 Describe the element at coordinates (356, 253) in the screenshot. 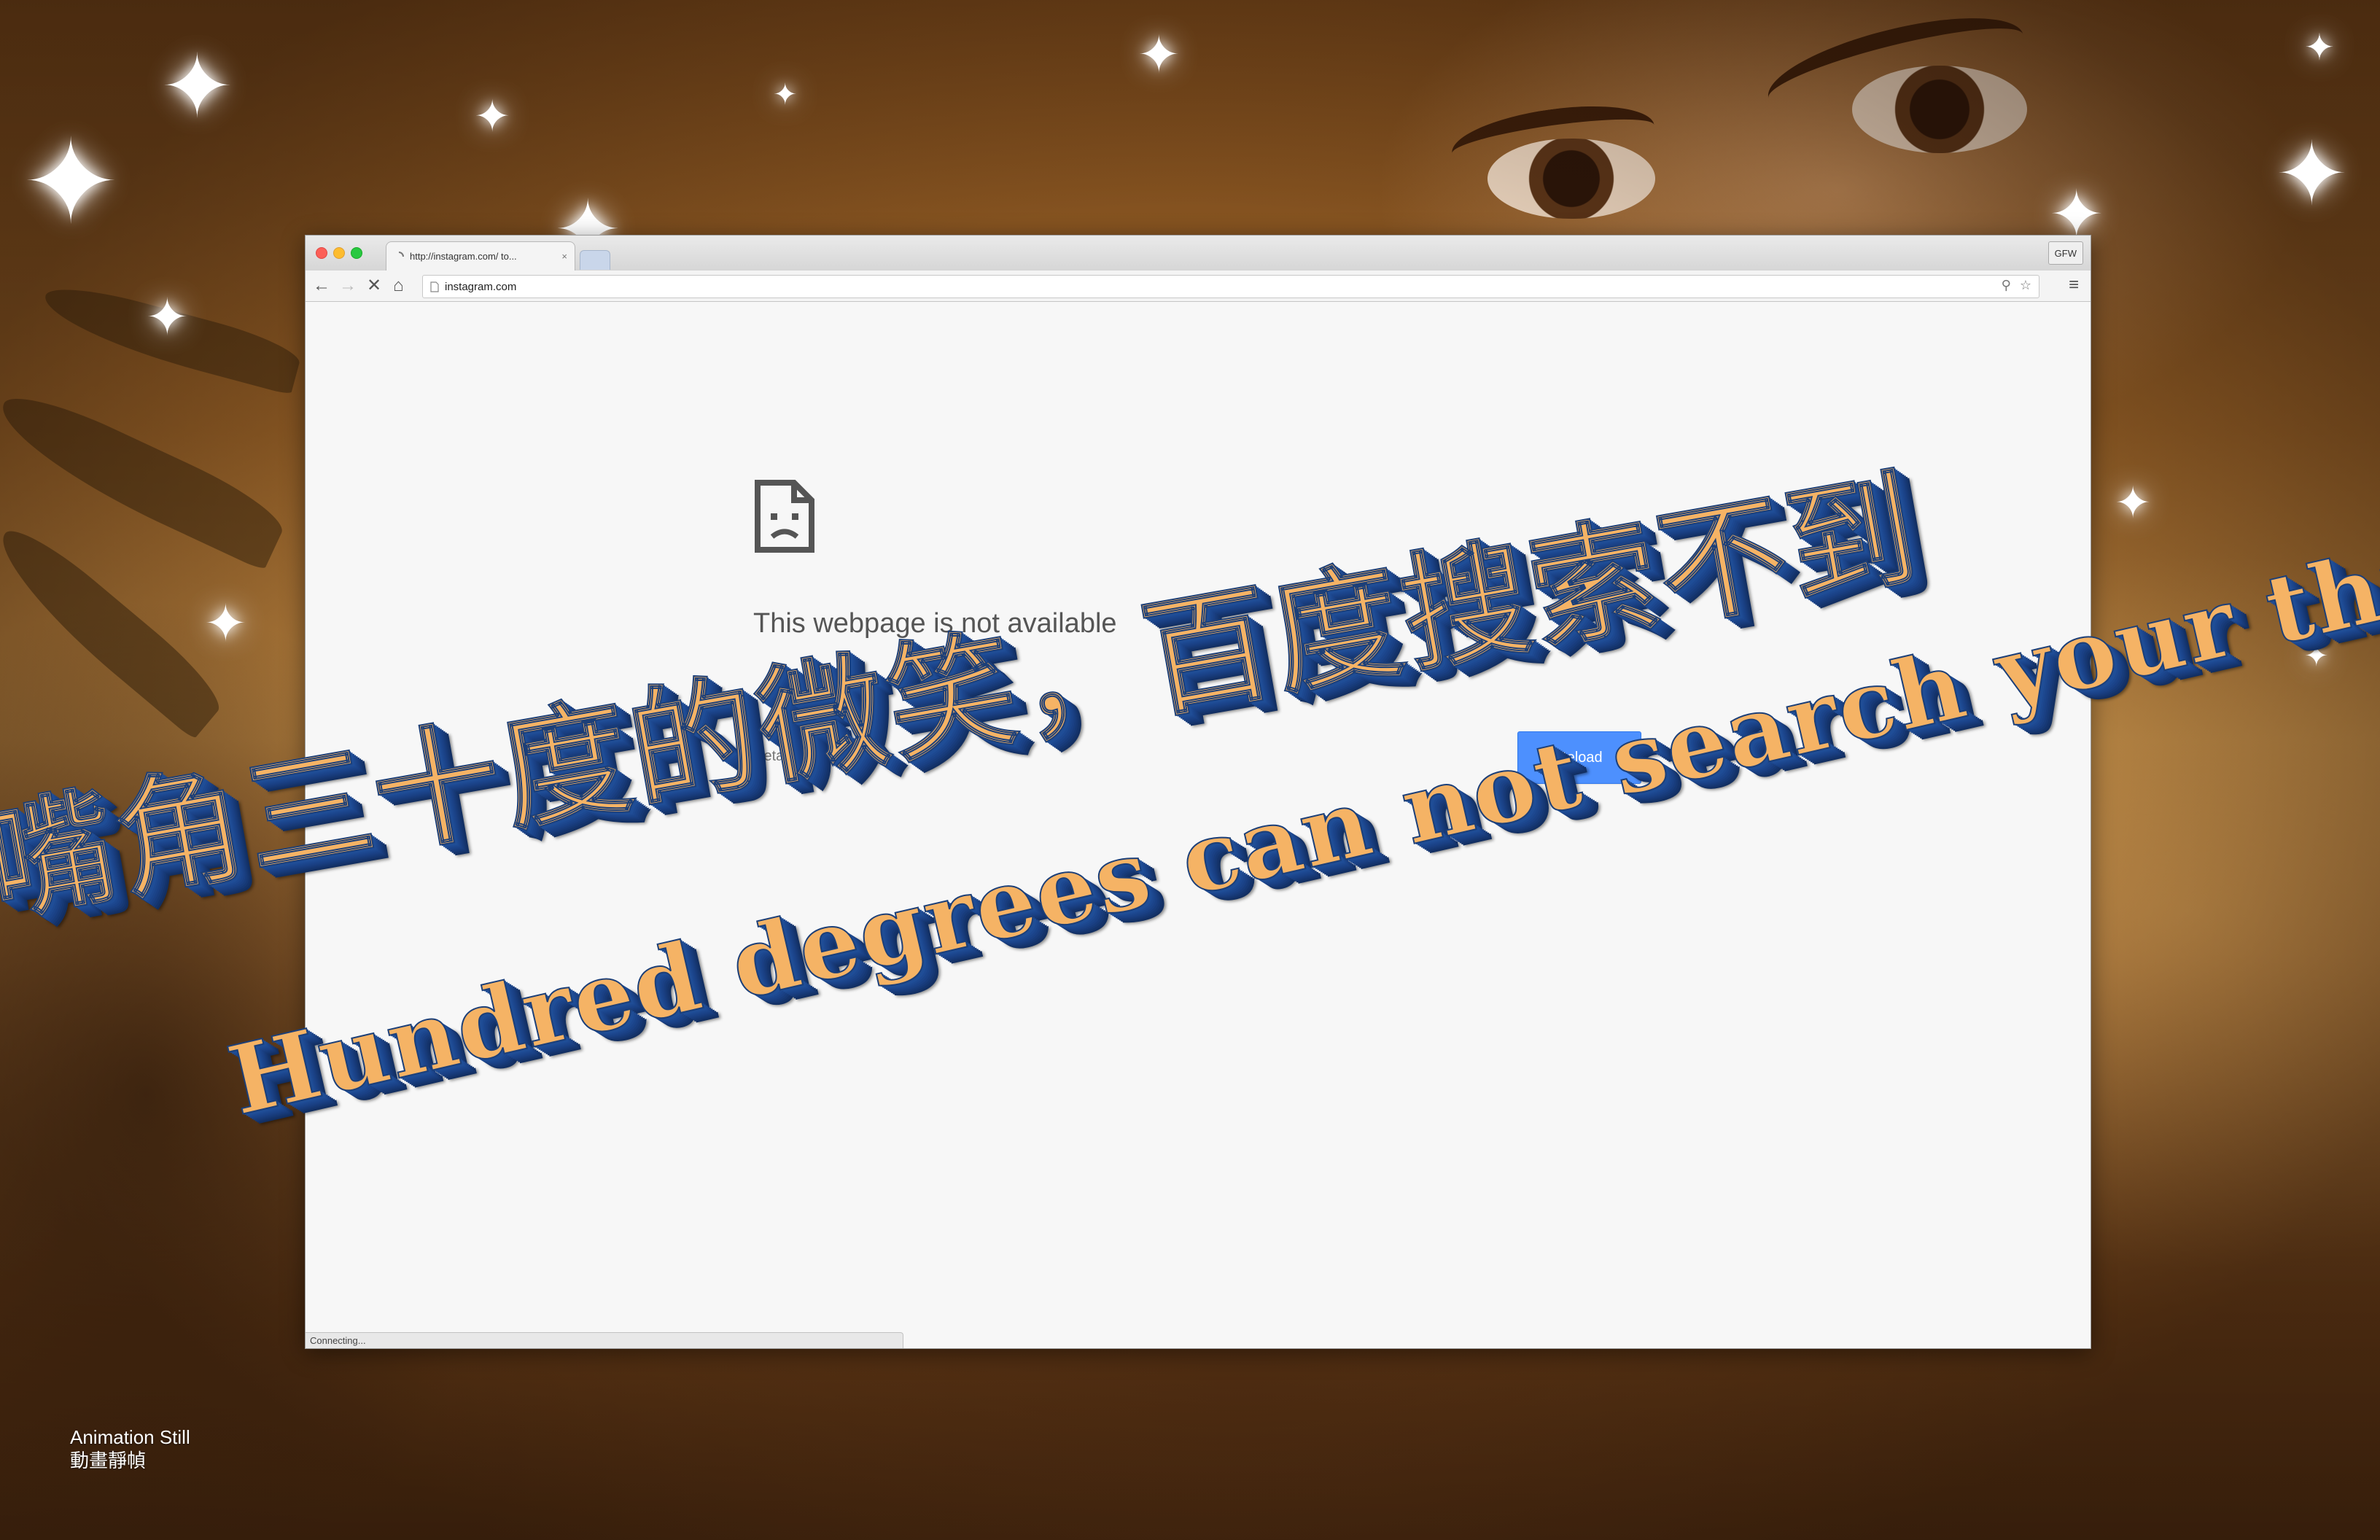

I see `zoom-window-button` at that location.